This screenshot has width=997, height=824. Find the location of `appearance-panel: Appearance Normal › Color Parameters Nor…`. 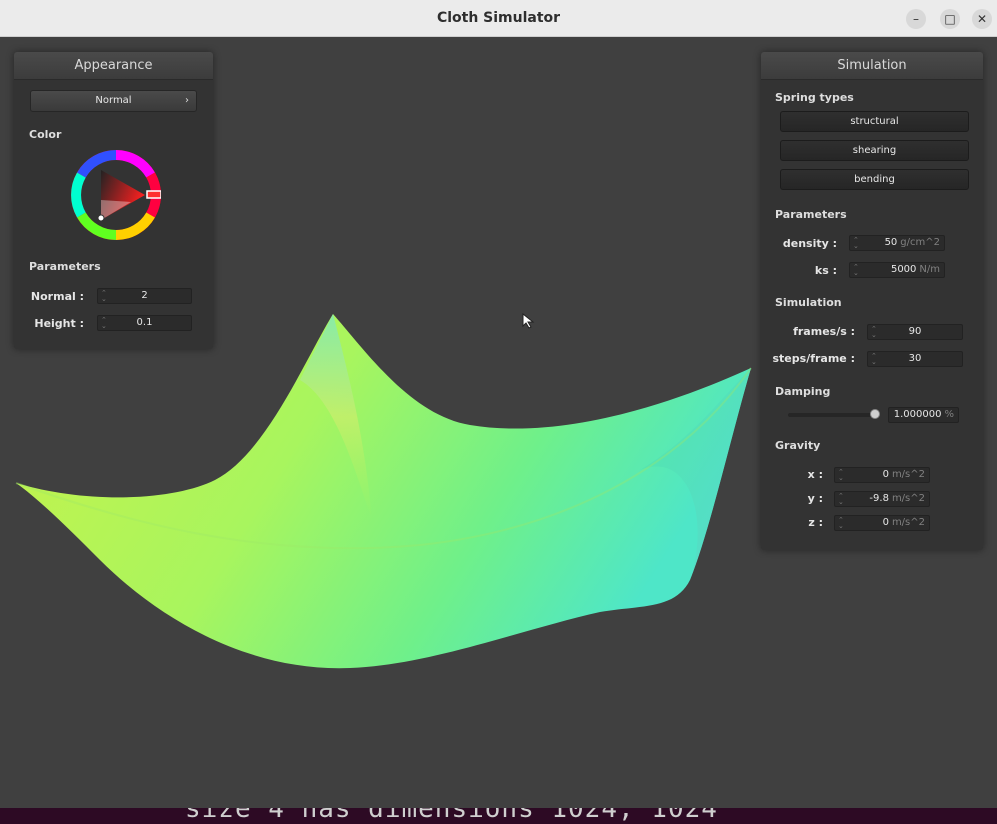

appearance-panel: Appearance Normal › Color Parameters Nor… is located at coordinates (113, 200).